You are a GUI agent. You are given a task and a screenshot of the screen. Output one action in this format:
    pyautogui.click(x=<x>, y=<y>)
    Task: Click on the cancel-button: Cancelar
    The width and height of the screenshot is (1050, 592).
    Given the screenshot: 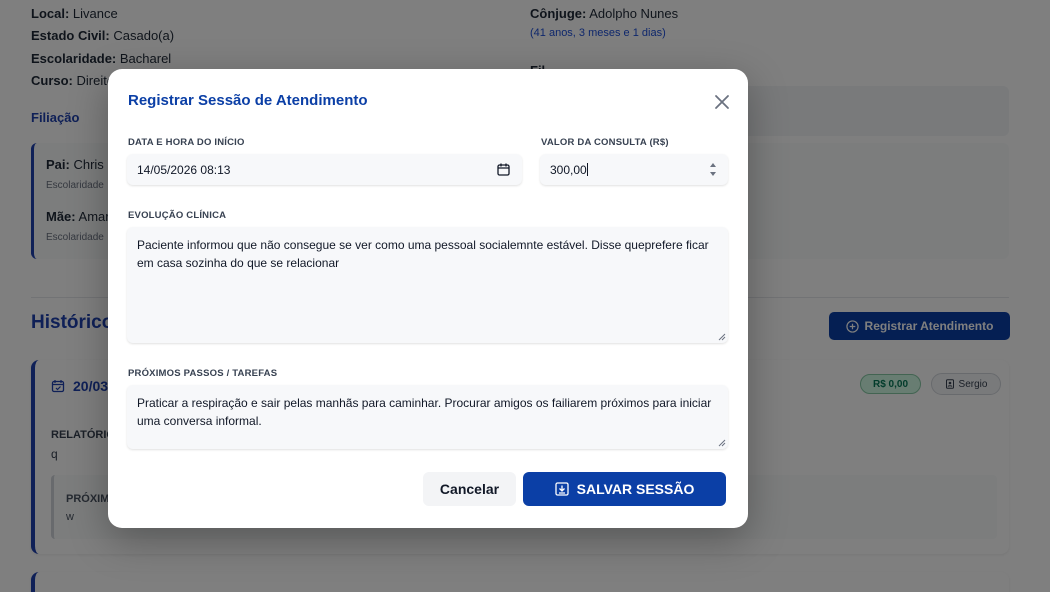 What is the action you would take?
    pyautogui.click(x=469, y=489)
    